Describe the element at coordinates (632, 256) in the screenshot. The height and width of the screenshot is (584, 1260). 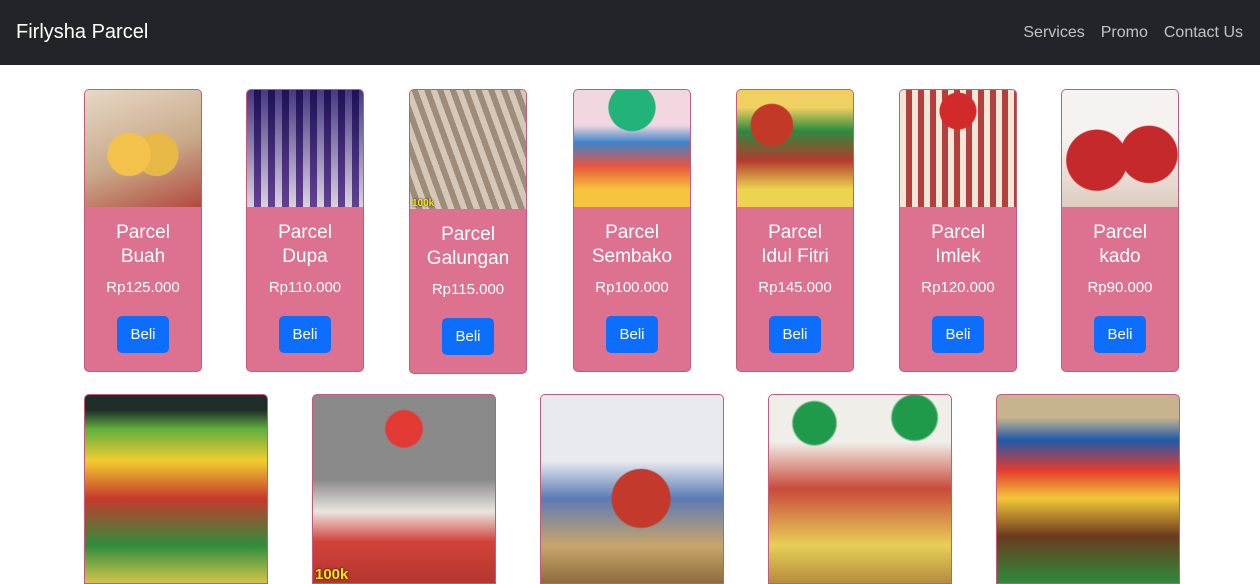
I see `product-title-line2: Sembako` at that location.